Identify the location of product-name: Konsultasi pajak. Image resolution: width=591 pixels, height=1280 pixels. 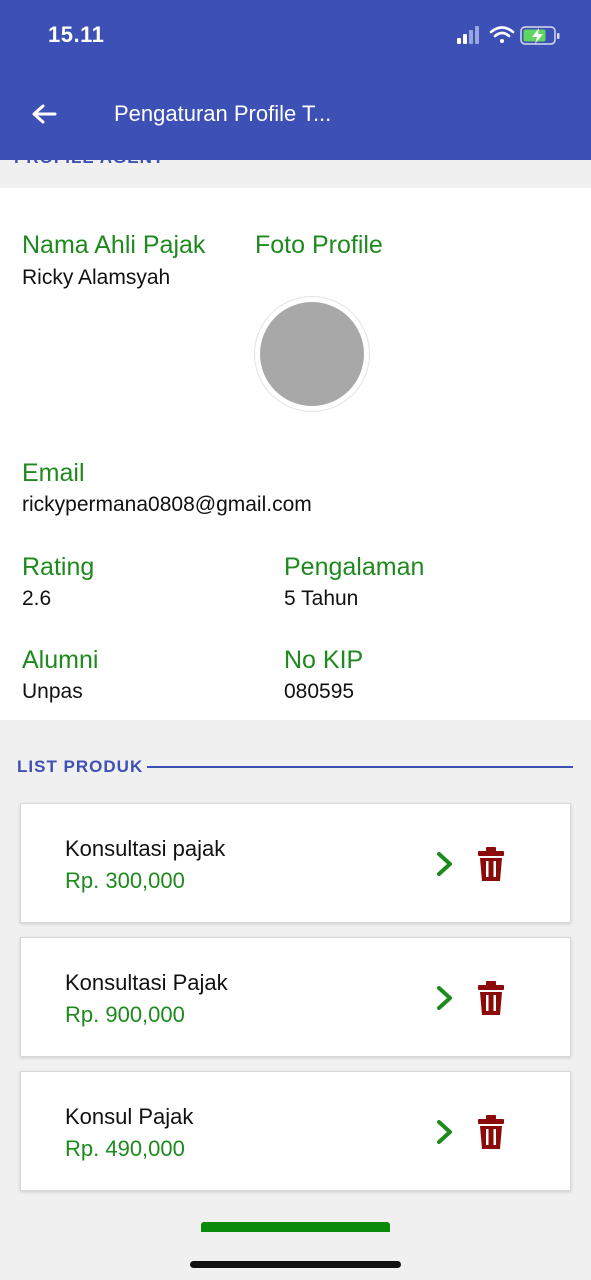
(145, 848).